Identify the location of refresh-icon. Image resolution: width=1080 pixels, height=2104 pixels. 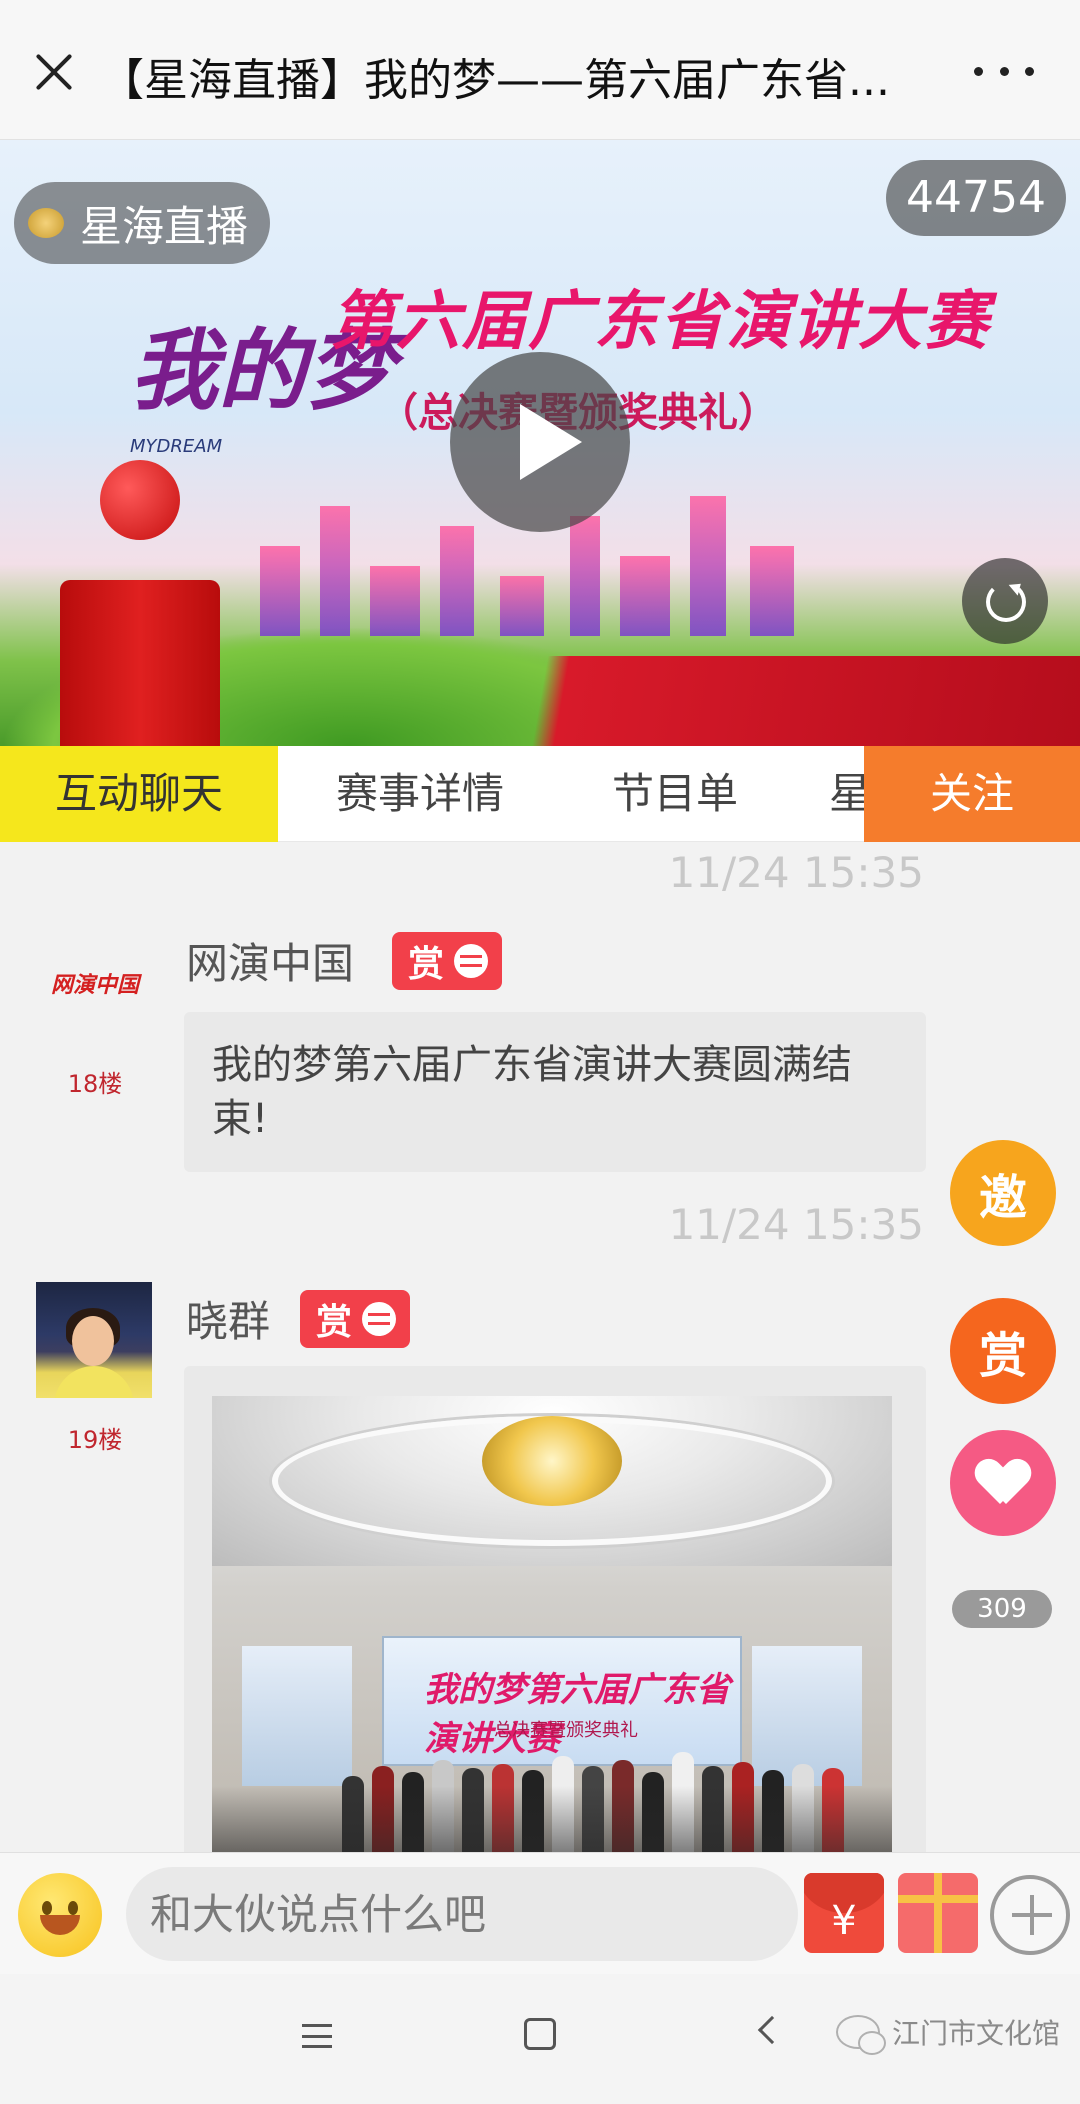
(1005, 601).